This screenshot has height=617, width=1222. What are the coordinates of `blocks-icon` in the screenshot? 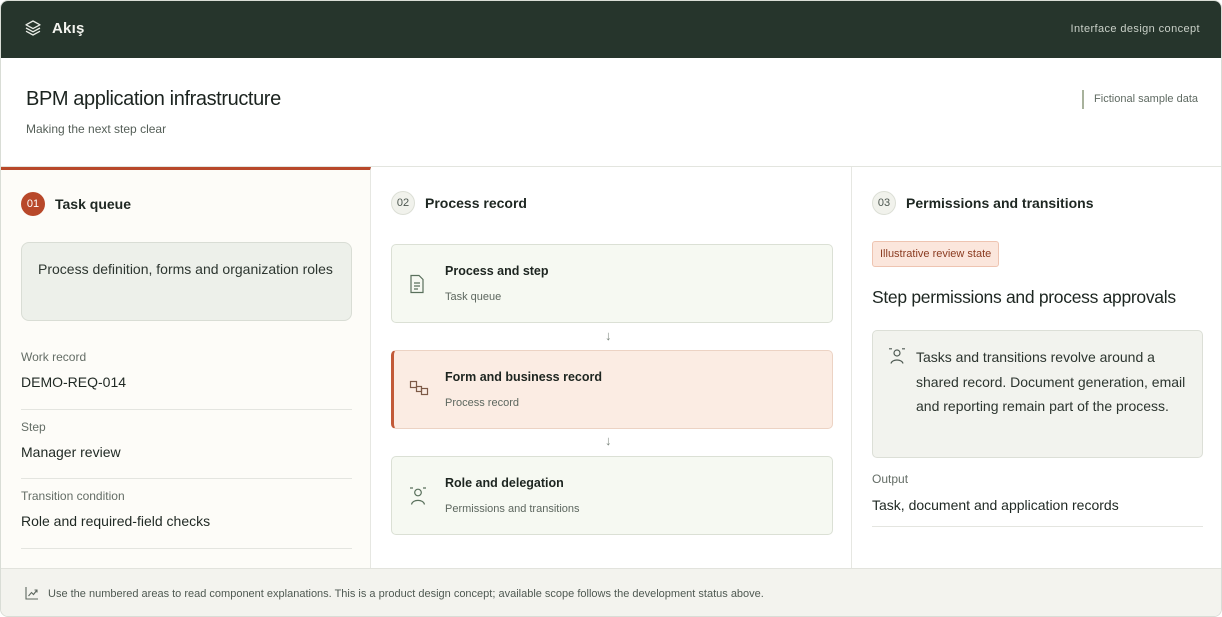 It's located at (419, 390).